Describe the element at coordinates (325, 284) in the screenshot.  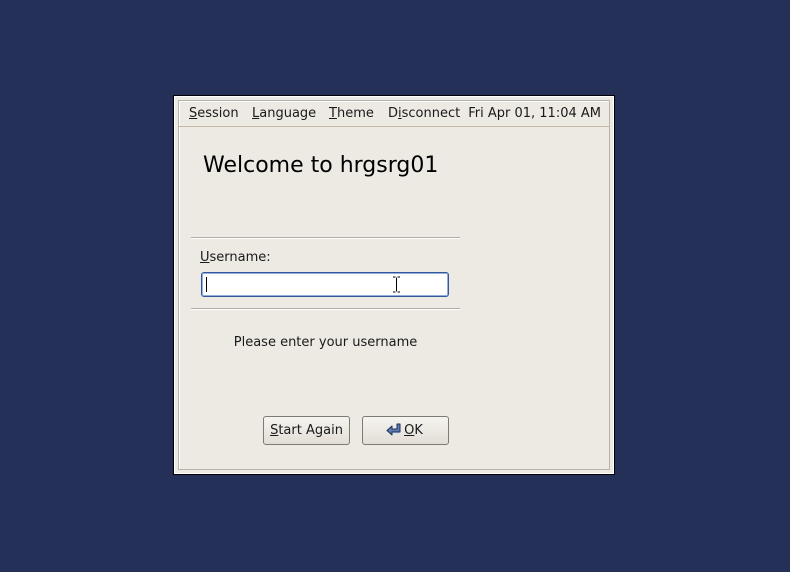
I see `username-input` at that location.